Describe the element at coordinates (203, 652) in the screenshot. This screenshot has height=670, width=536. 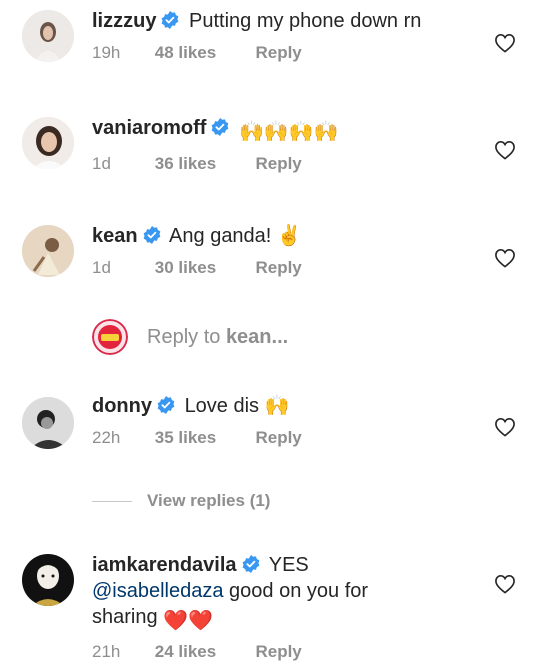
I see `likes-count: 24 likes` at that location.